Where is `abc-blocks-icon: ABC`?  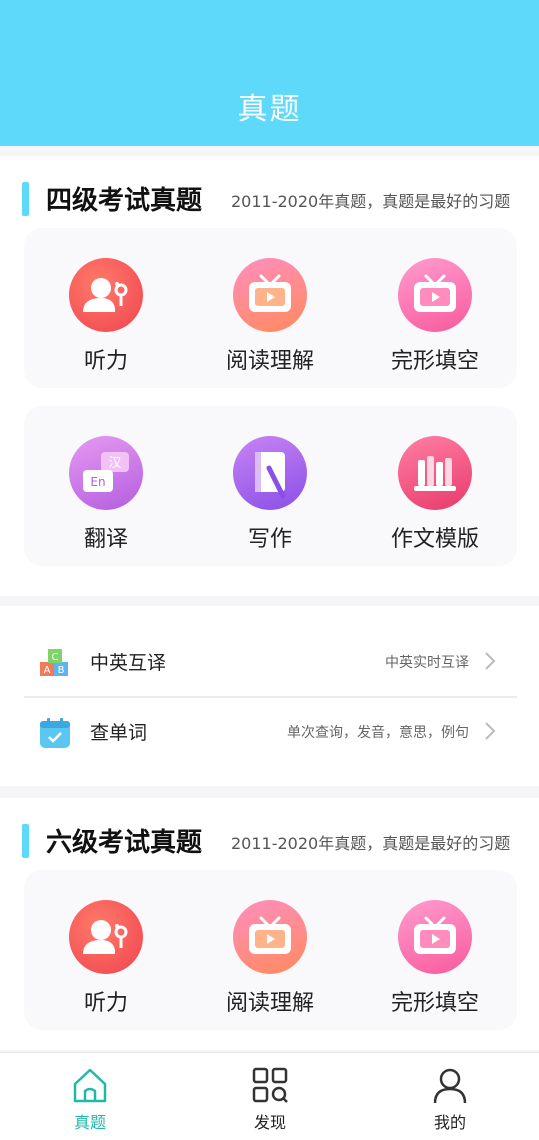 abc-blocks-icon: ABC is located at coordinates (55, 663).